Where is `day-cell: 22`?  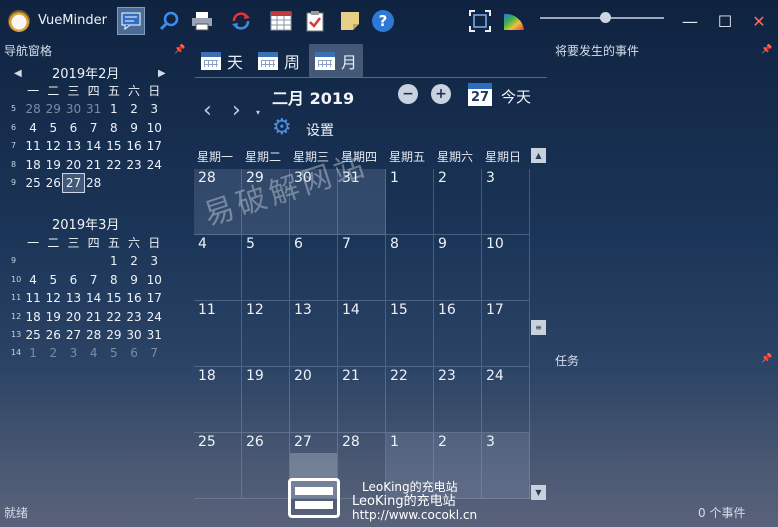 day-cell: 22 is located at coordinates (410, 400).